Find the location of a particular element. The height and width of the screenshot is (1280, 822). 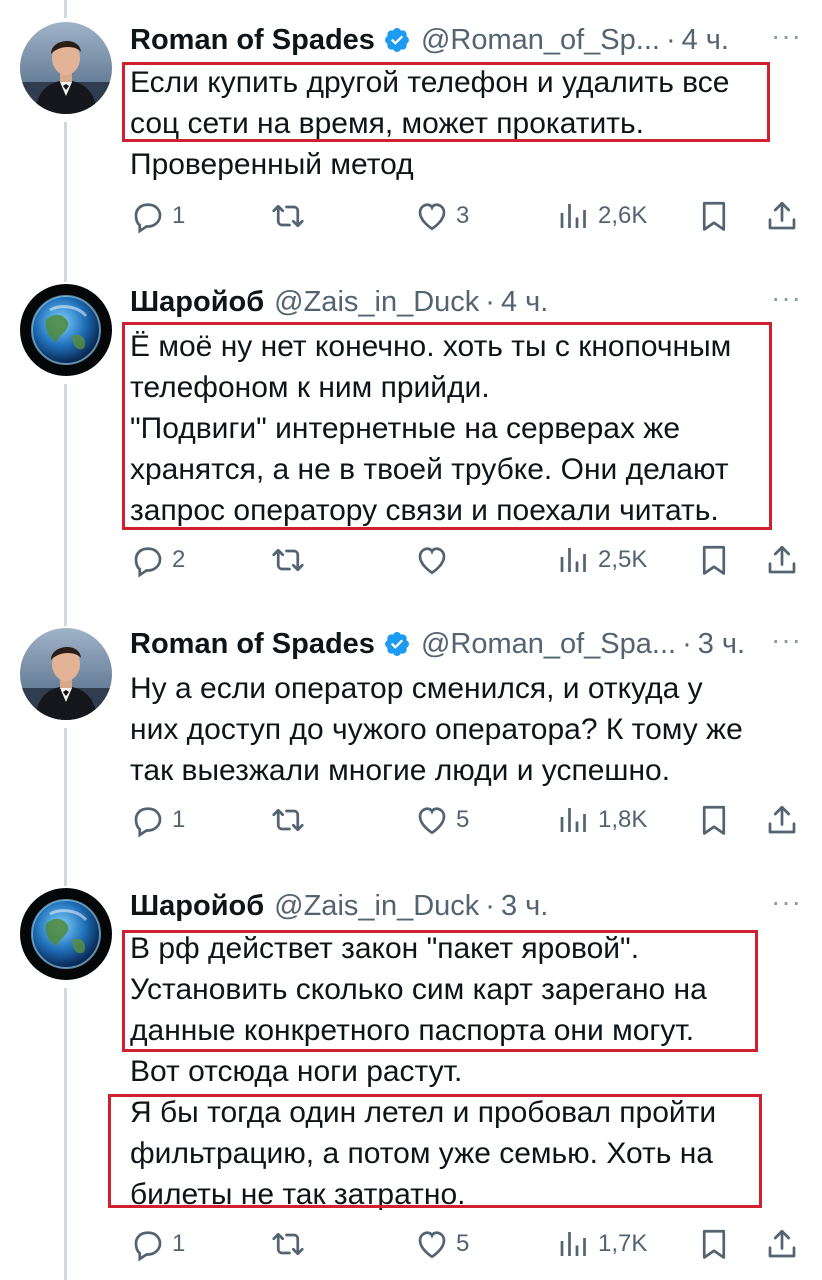

reply-icon is located at coordinates (148, 1246).